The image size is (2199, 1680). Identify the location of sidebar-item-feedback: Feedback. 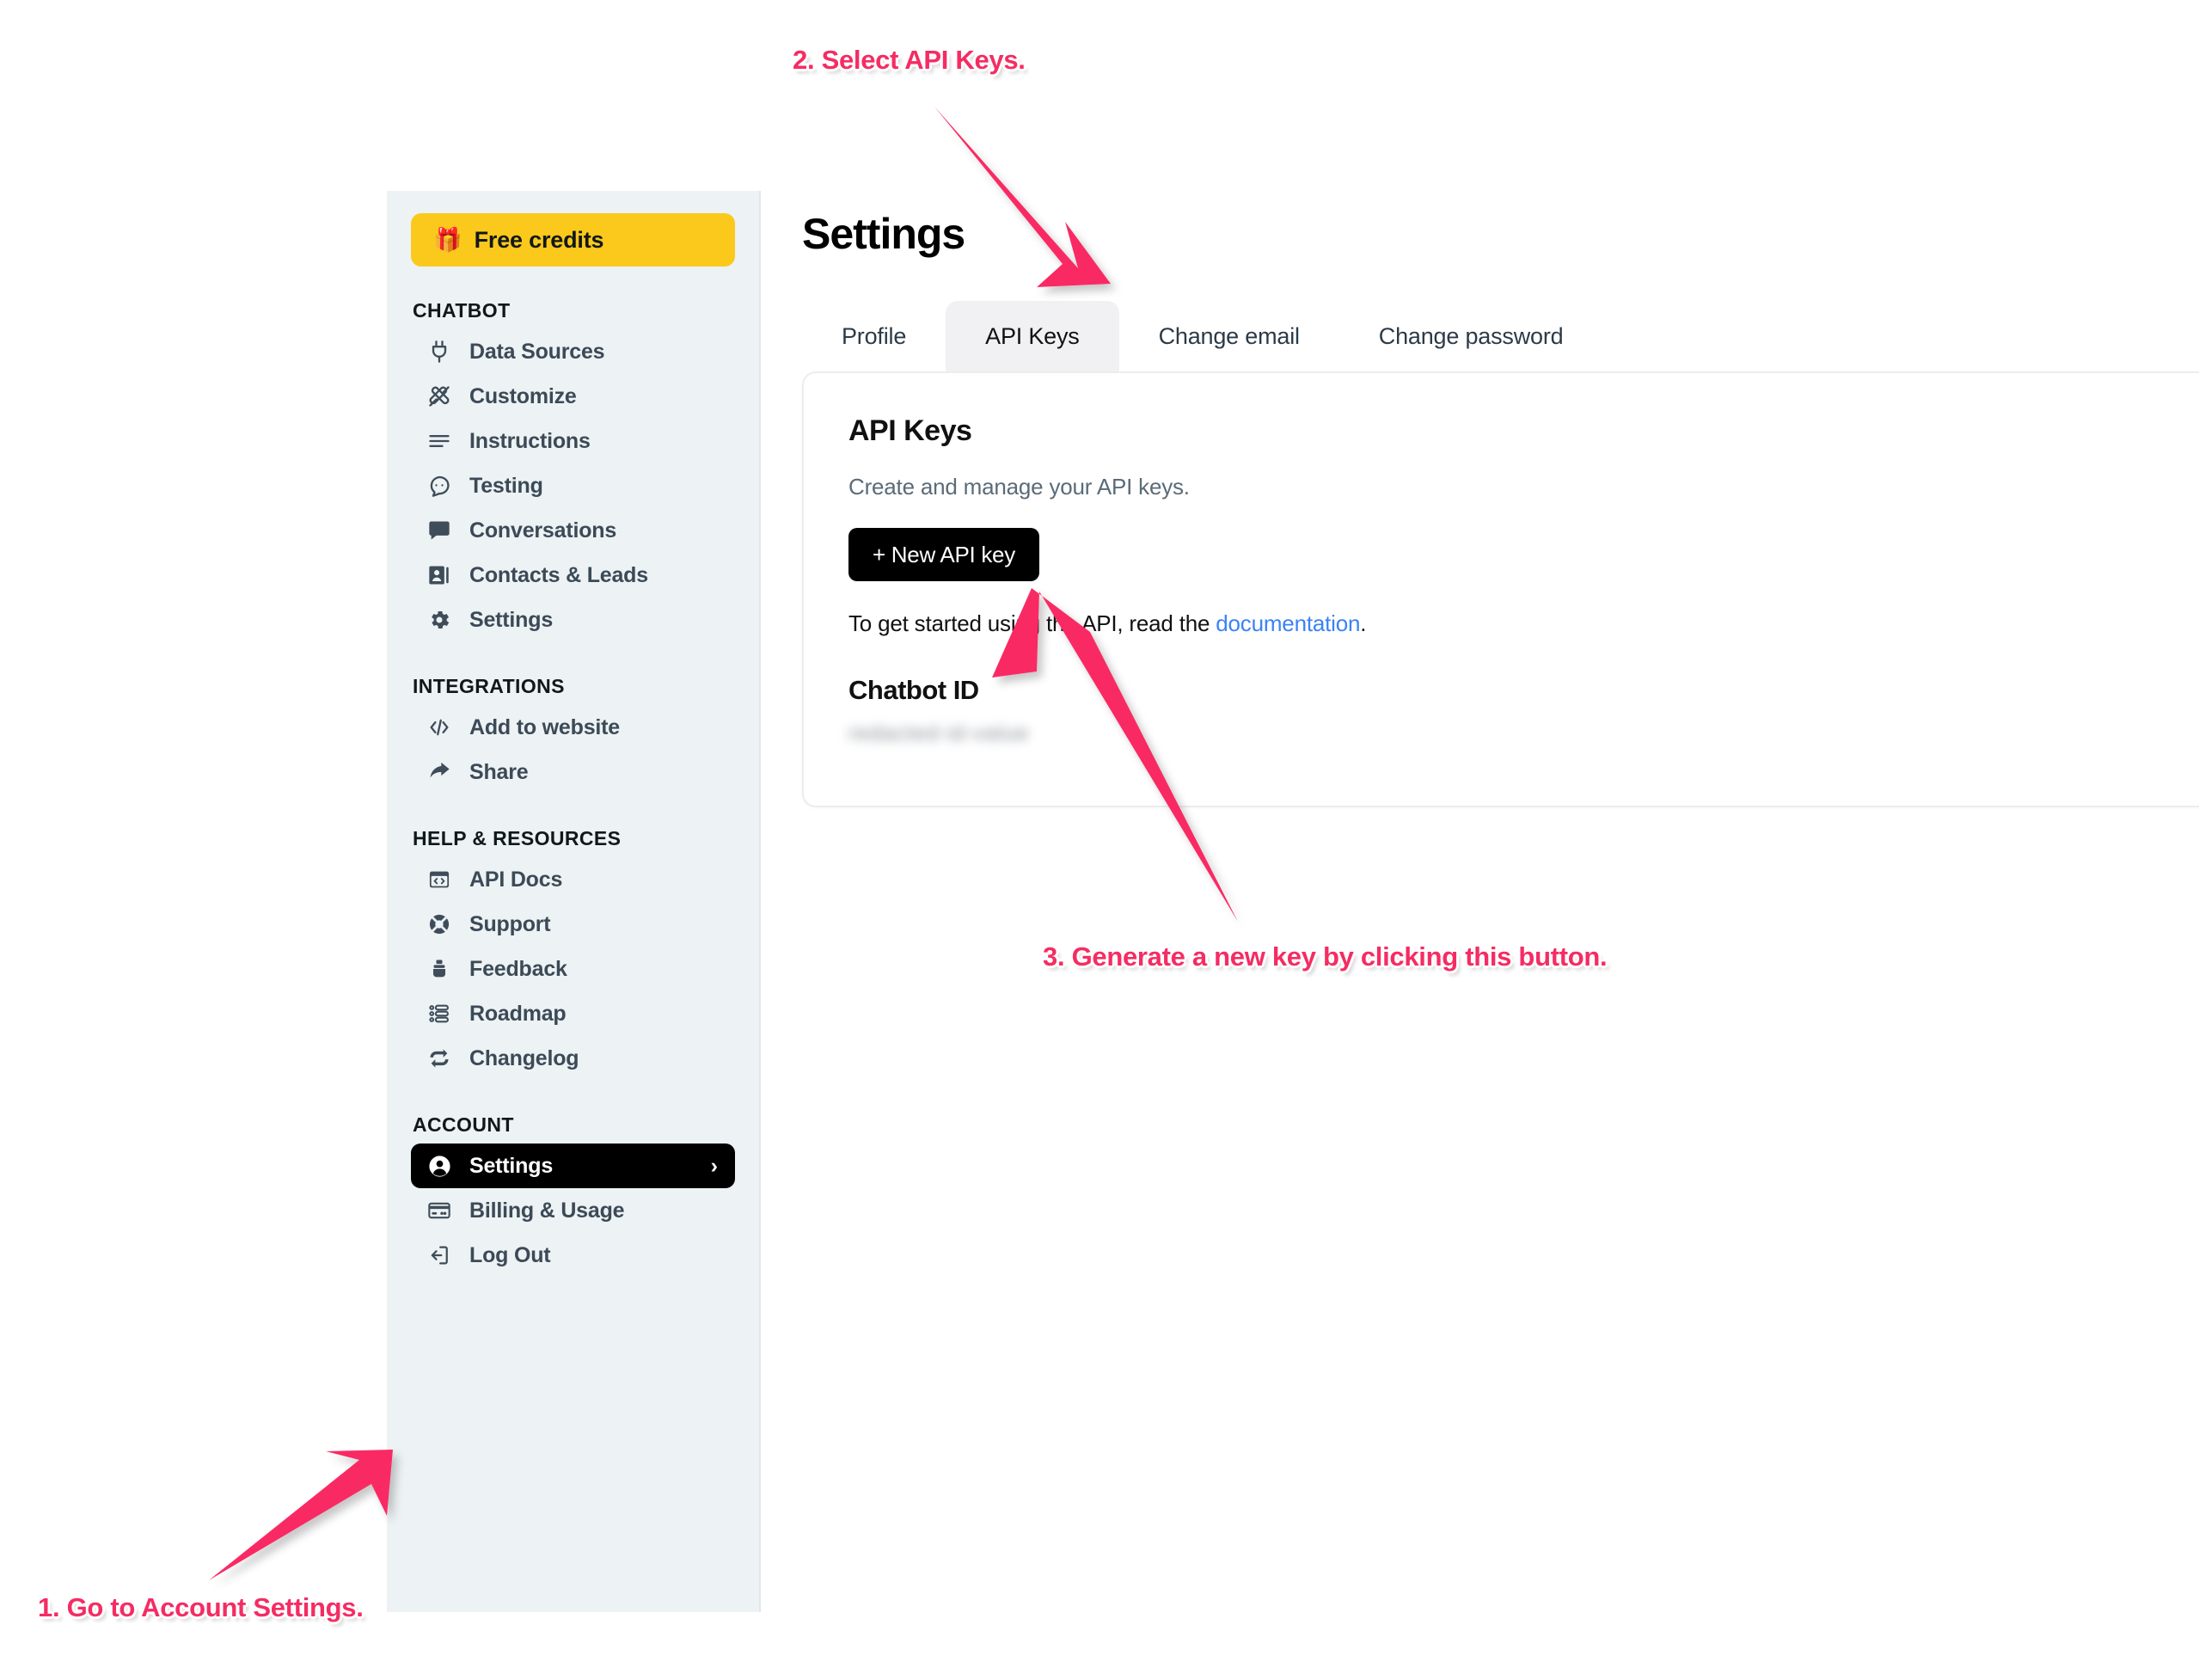
(573, 969).